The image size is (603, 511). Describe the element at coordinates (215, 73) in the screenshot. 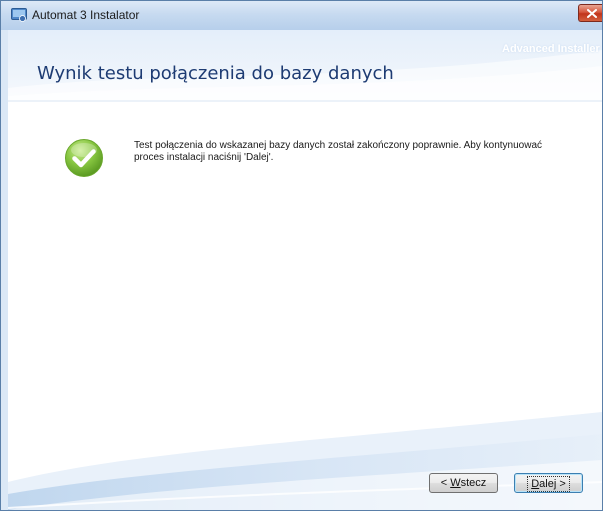

I see `page-title: Wynik testu połączenia do bazy danych` at that location.